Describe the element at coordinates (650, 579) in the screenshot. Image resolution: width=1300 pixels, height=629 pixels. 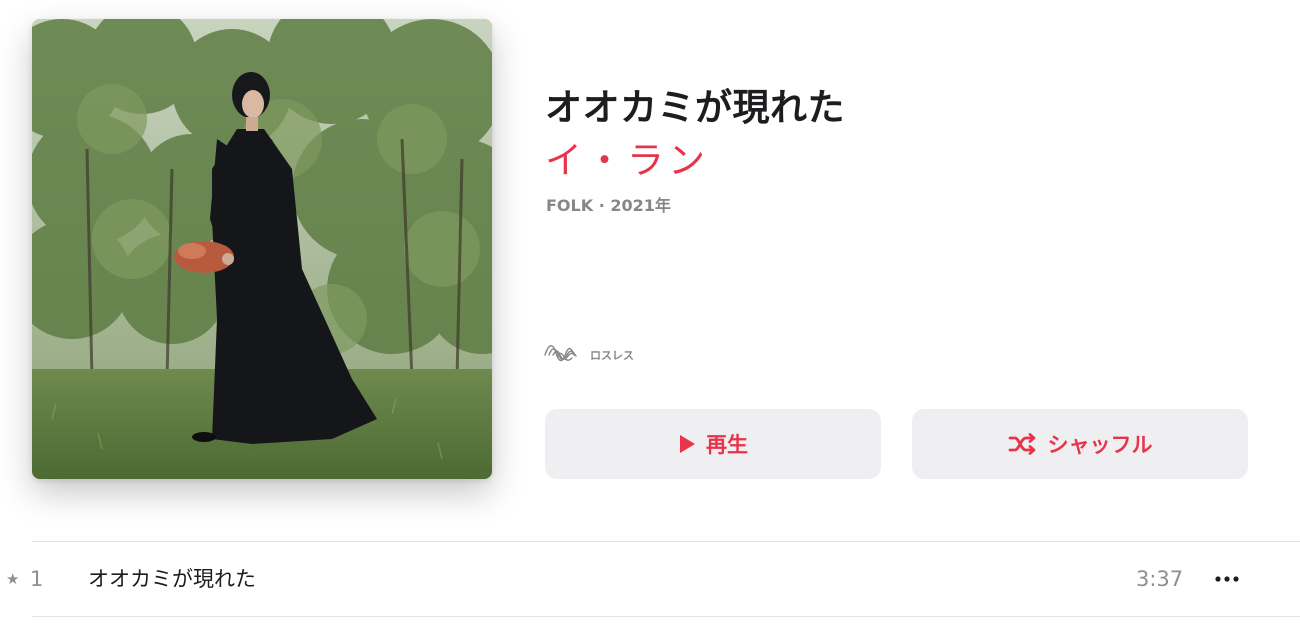
I see `track-row: ★ 1 オオカミが現れた 3:37` at that location.